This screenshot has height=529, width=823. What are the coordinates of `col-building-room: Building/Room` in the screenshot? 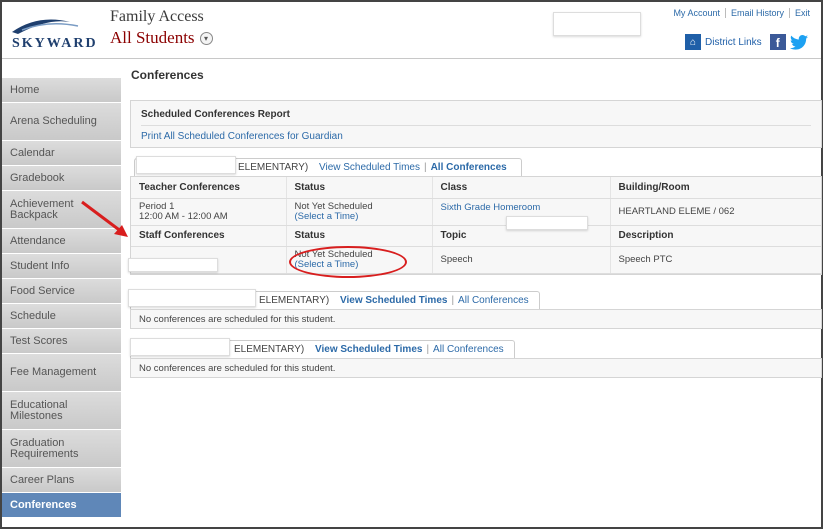 It's located at (715, 188).